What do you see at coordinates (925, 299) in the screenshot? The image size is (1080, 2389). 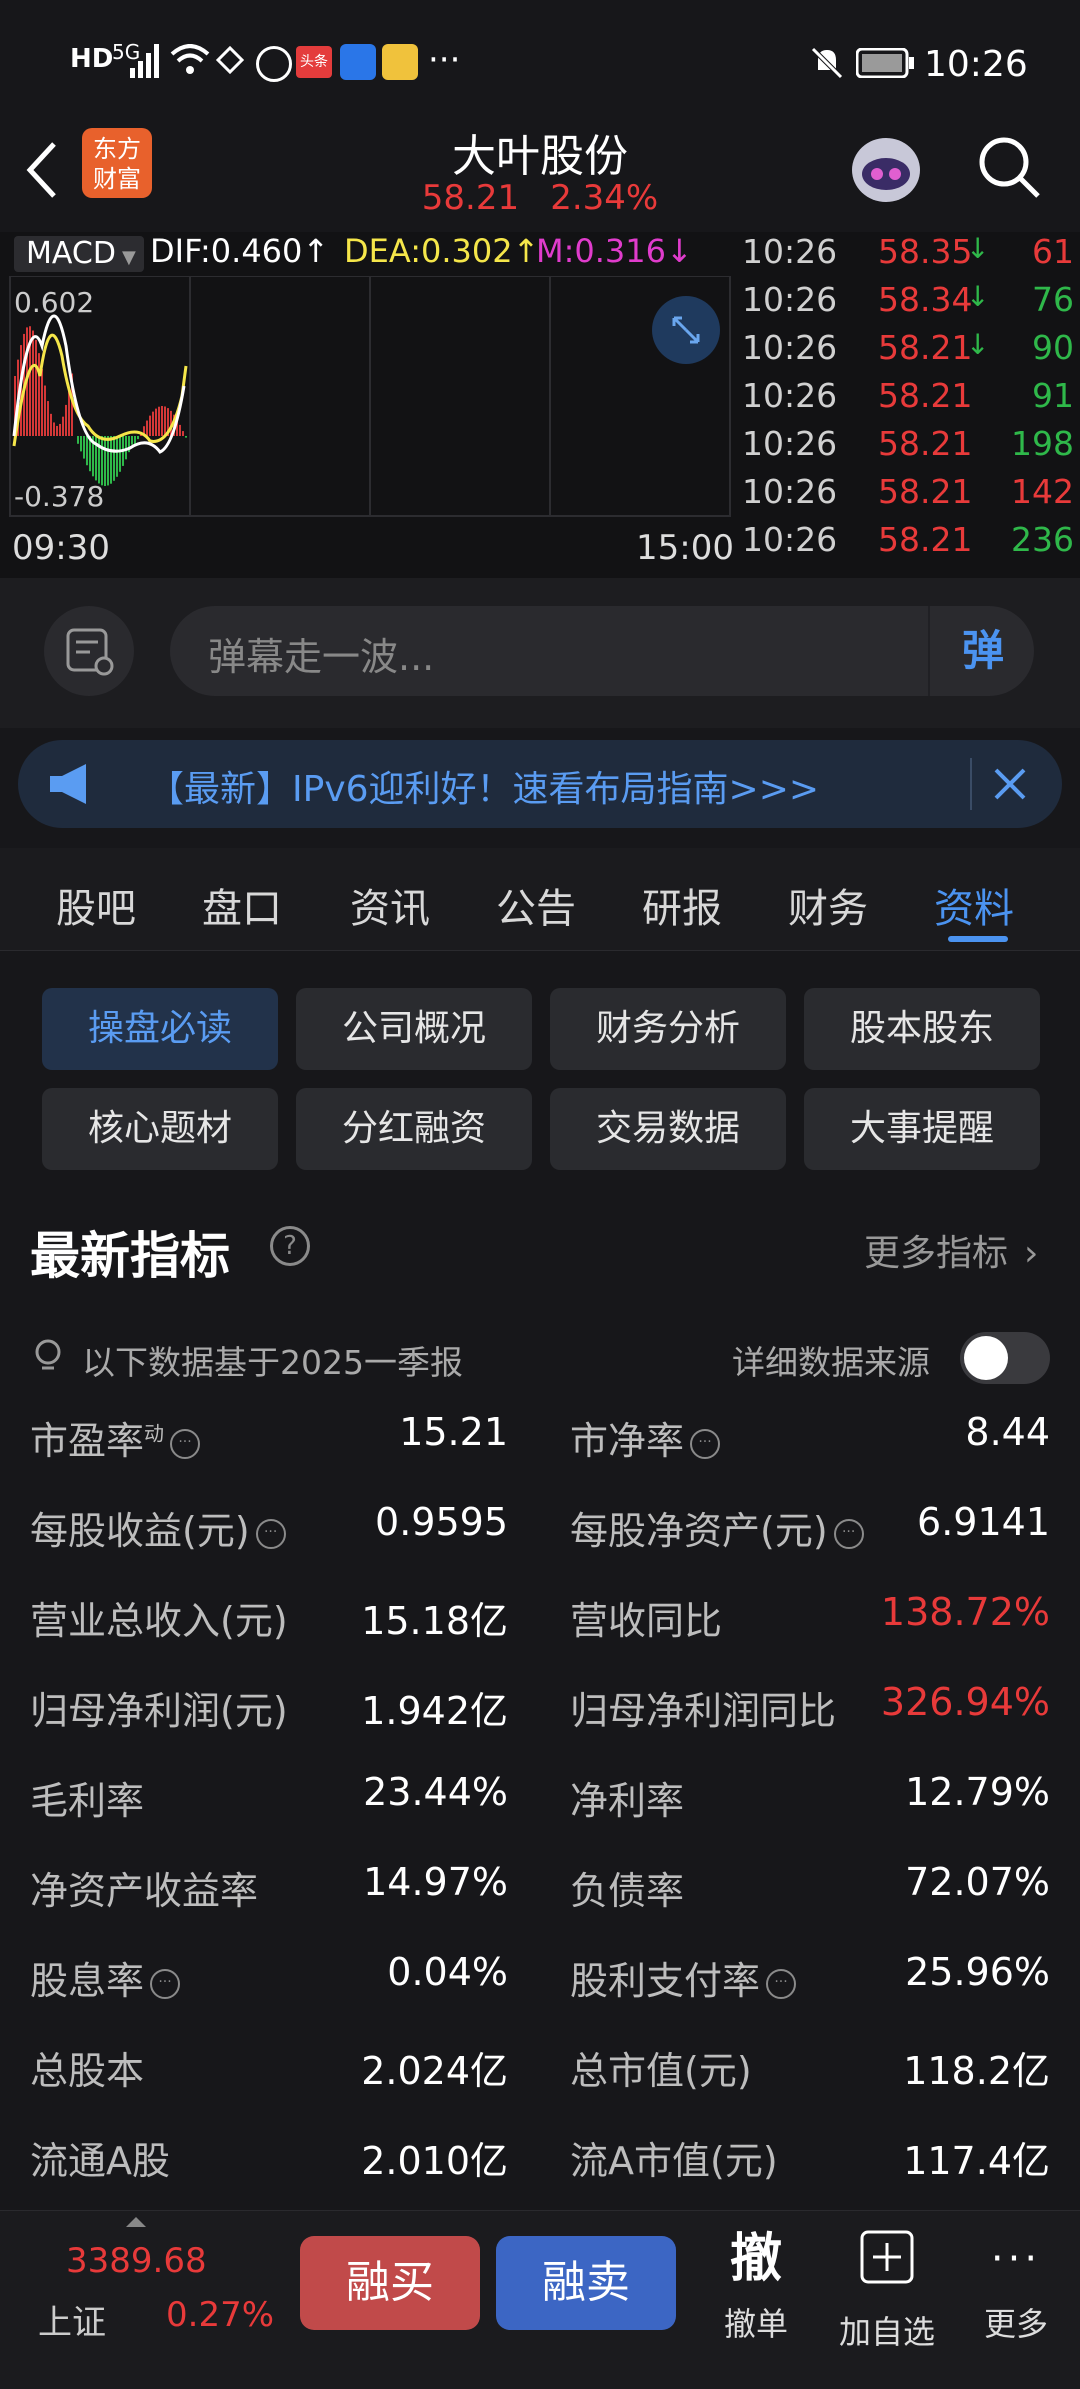 I see `tick-price: 58.34` at bounding box center [925, 299].